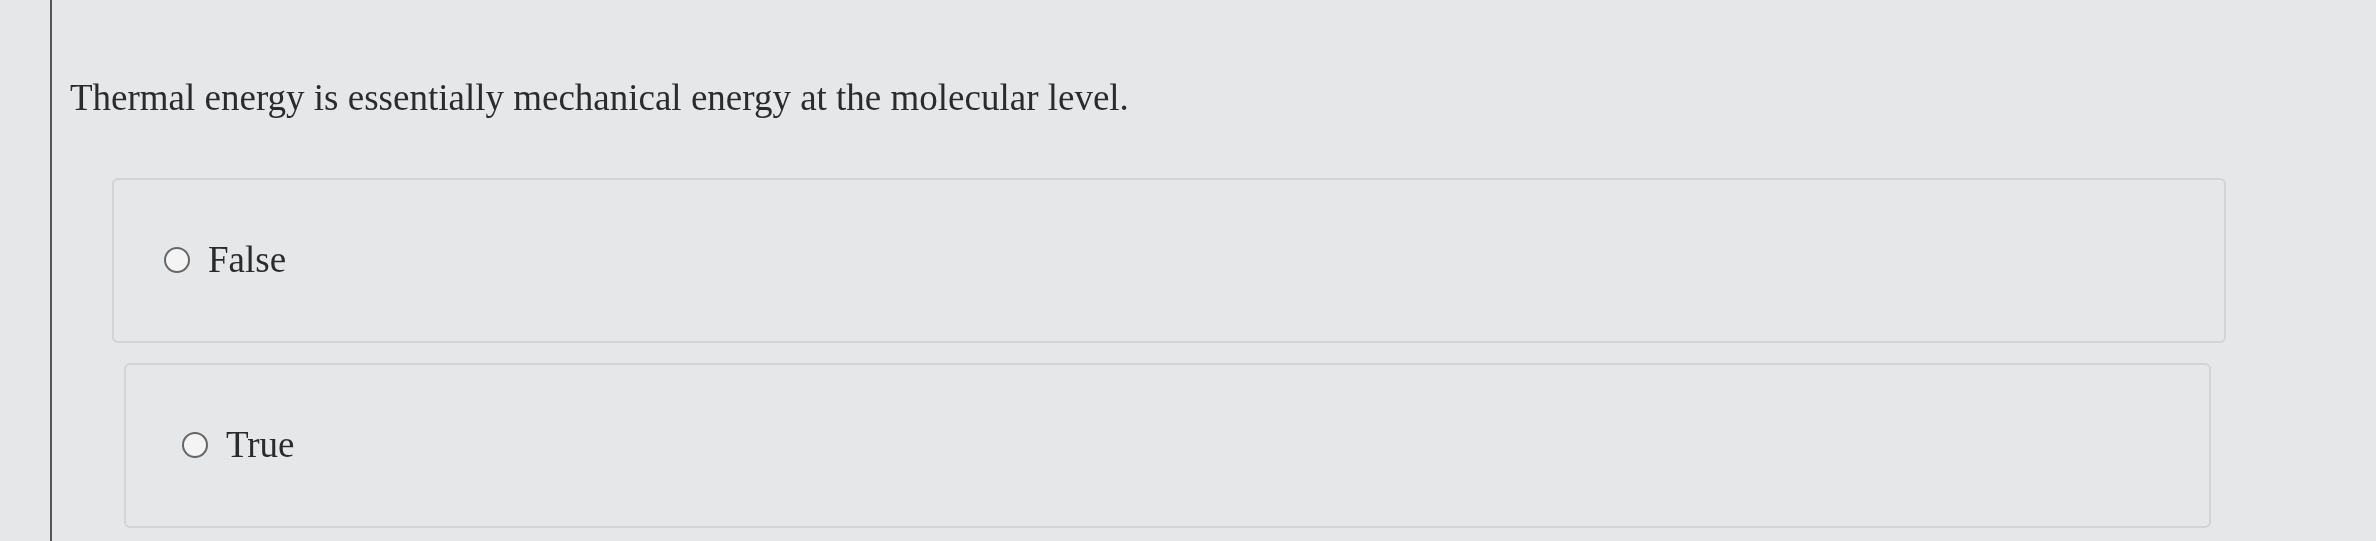  What do you see at coordinates (247, 260) in the screenshot?
I see `option-label: False` at bounding box center [247, 260].